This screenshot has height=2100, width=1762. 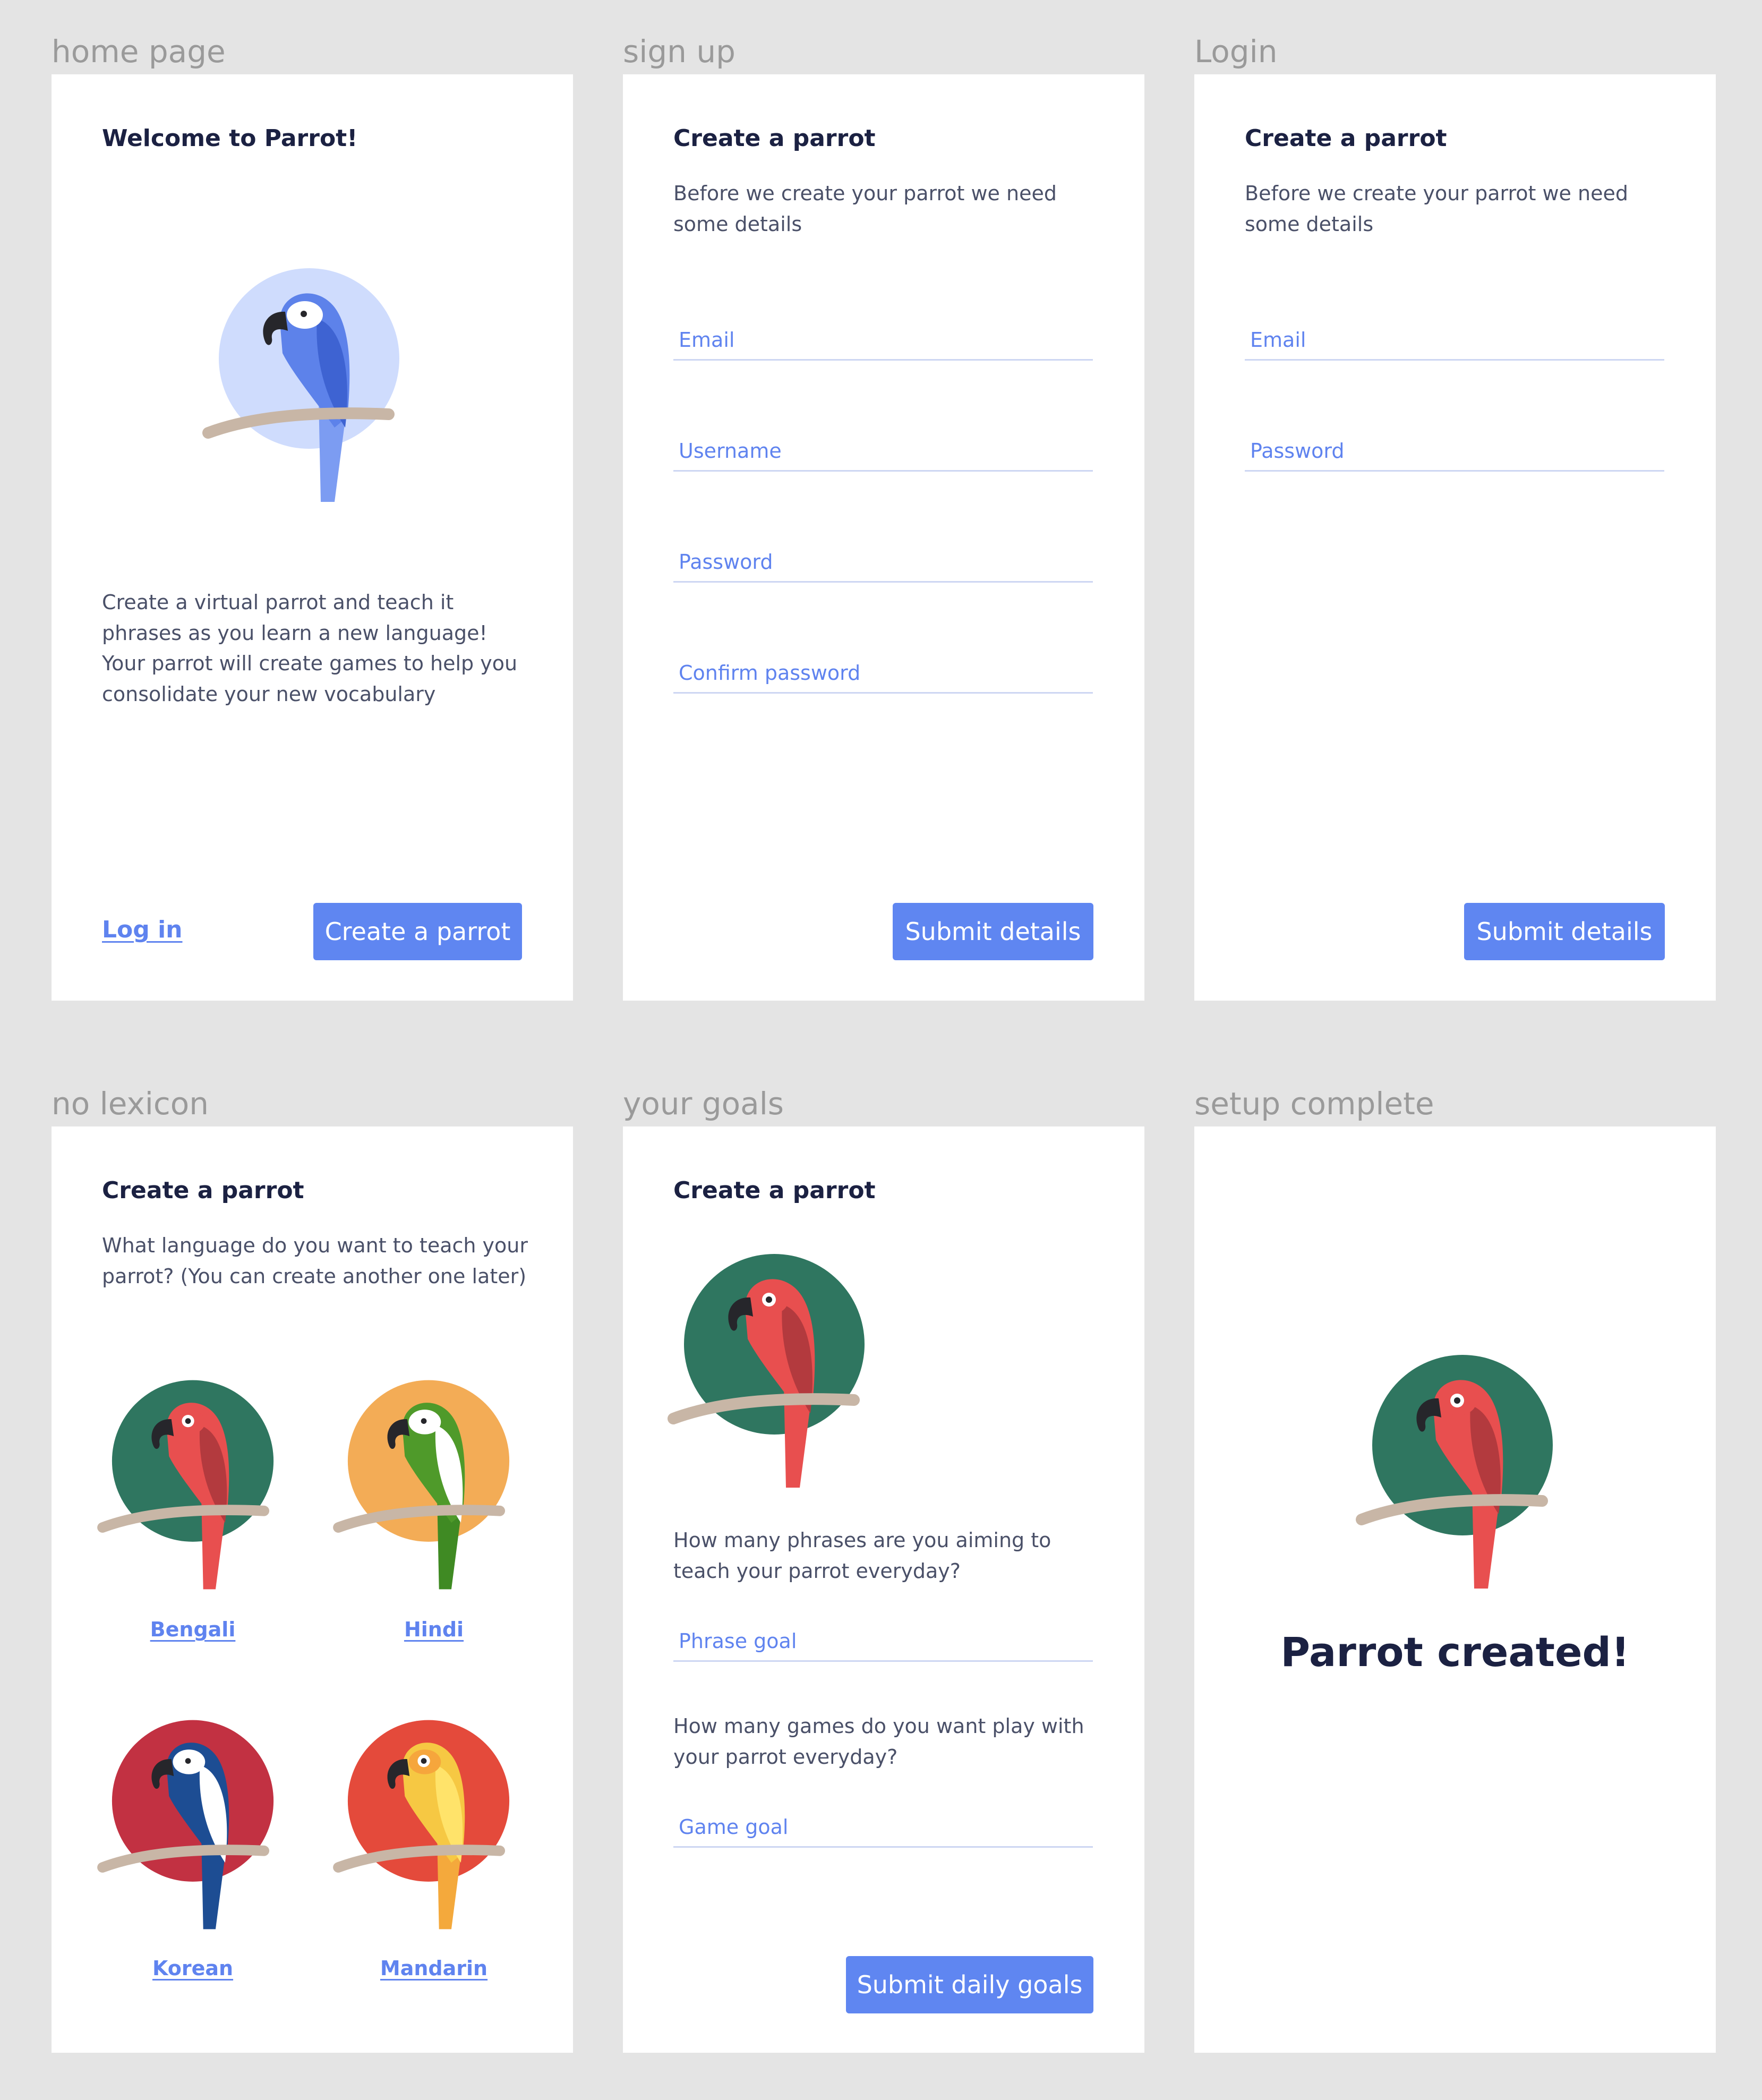 I want to click on language-link-korean: Korean, so click(x=192, y=1968).